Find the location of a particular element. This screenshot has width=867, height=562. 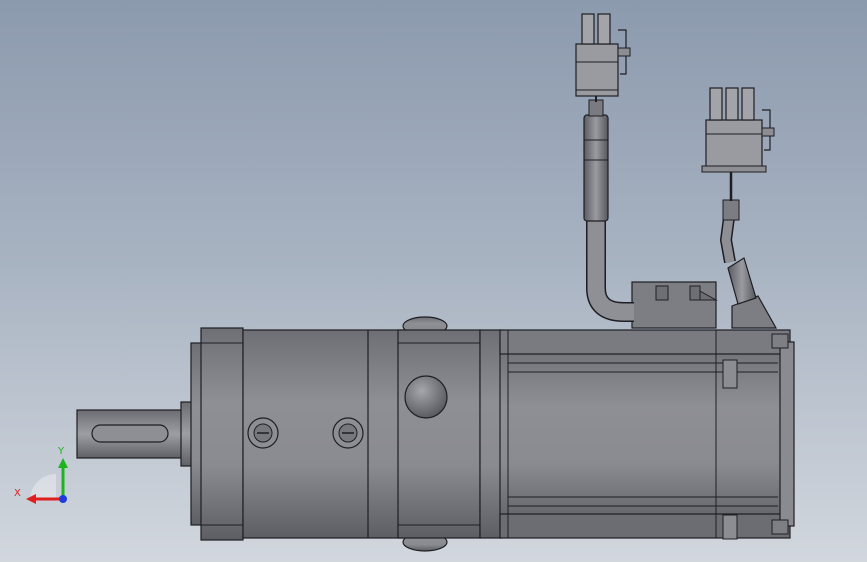

motor-body is located at coordinates (637, 434).